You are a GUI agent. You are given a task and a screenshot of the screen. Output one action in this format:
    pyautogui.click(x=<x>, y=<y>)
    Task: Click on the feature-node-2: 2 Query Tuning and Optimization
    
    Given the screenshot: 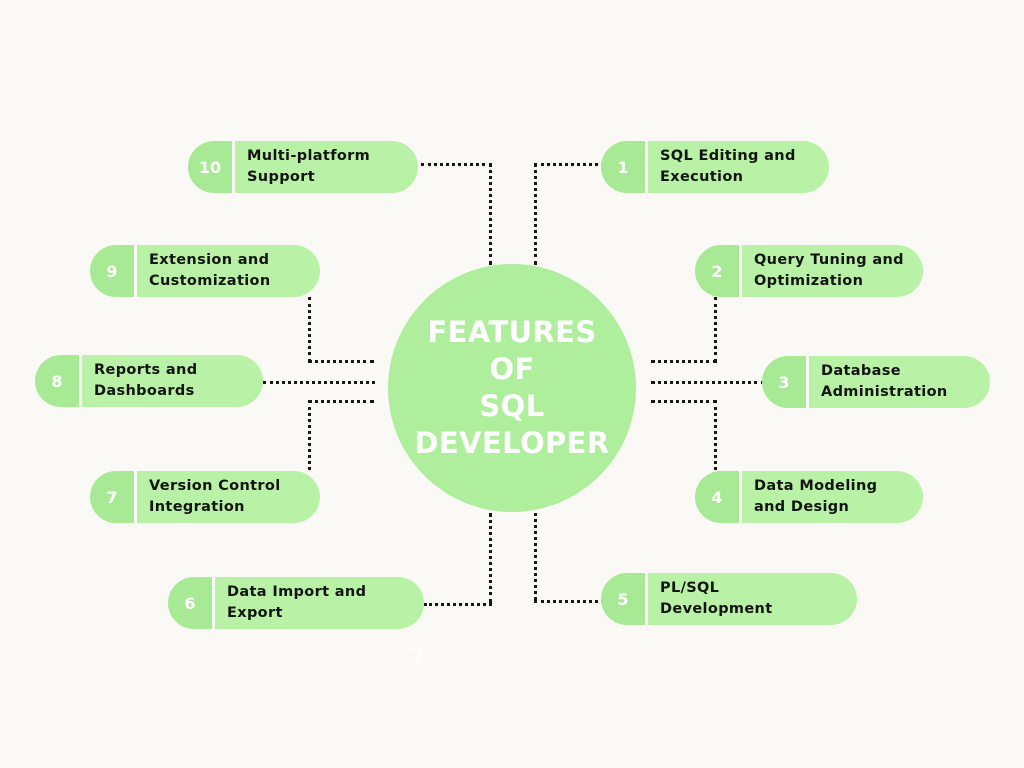 What is the action you would take?
    pyautogui.click(x=809, y=271)
    